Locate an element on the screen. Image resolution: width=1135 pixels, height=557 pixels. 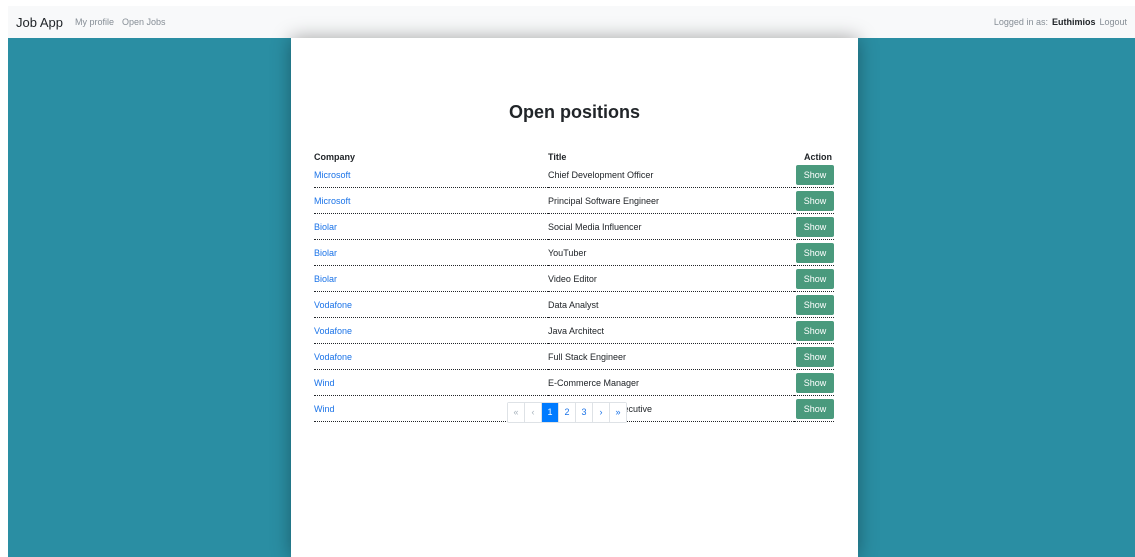
table-header-row: Company Title Action is located at coordinates (574, 154).